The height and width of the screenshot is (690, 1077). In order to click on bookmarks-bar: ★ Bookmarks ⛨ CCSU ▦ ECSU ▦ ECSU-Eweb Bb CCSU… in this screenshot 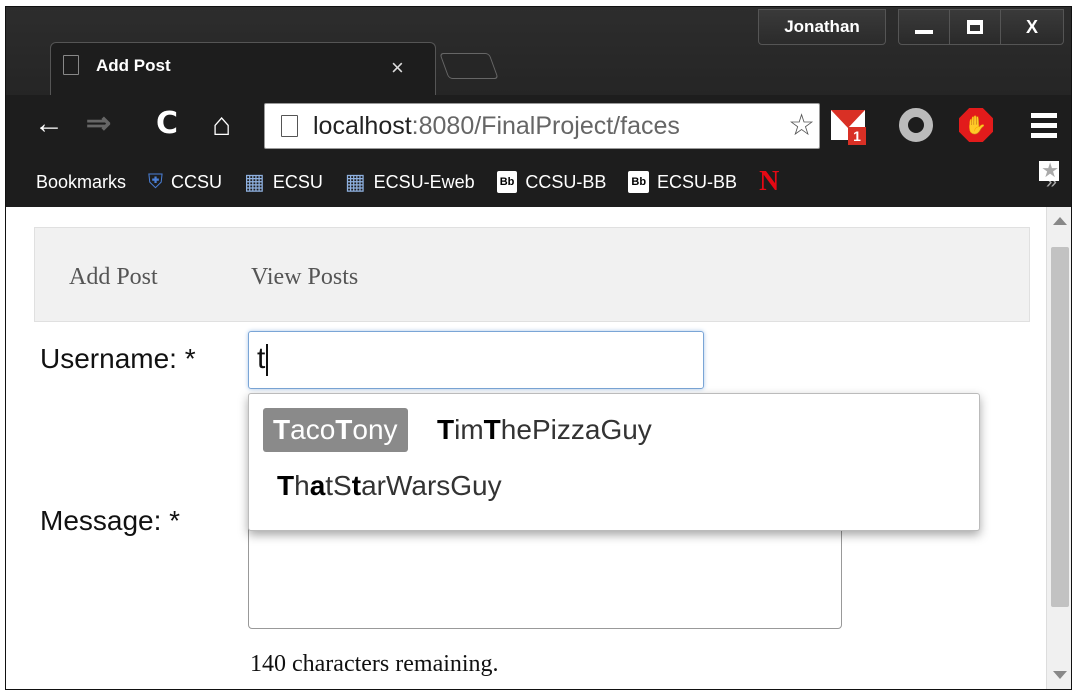, I will do `click(538, 182)`.